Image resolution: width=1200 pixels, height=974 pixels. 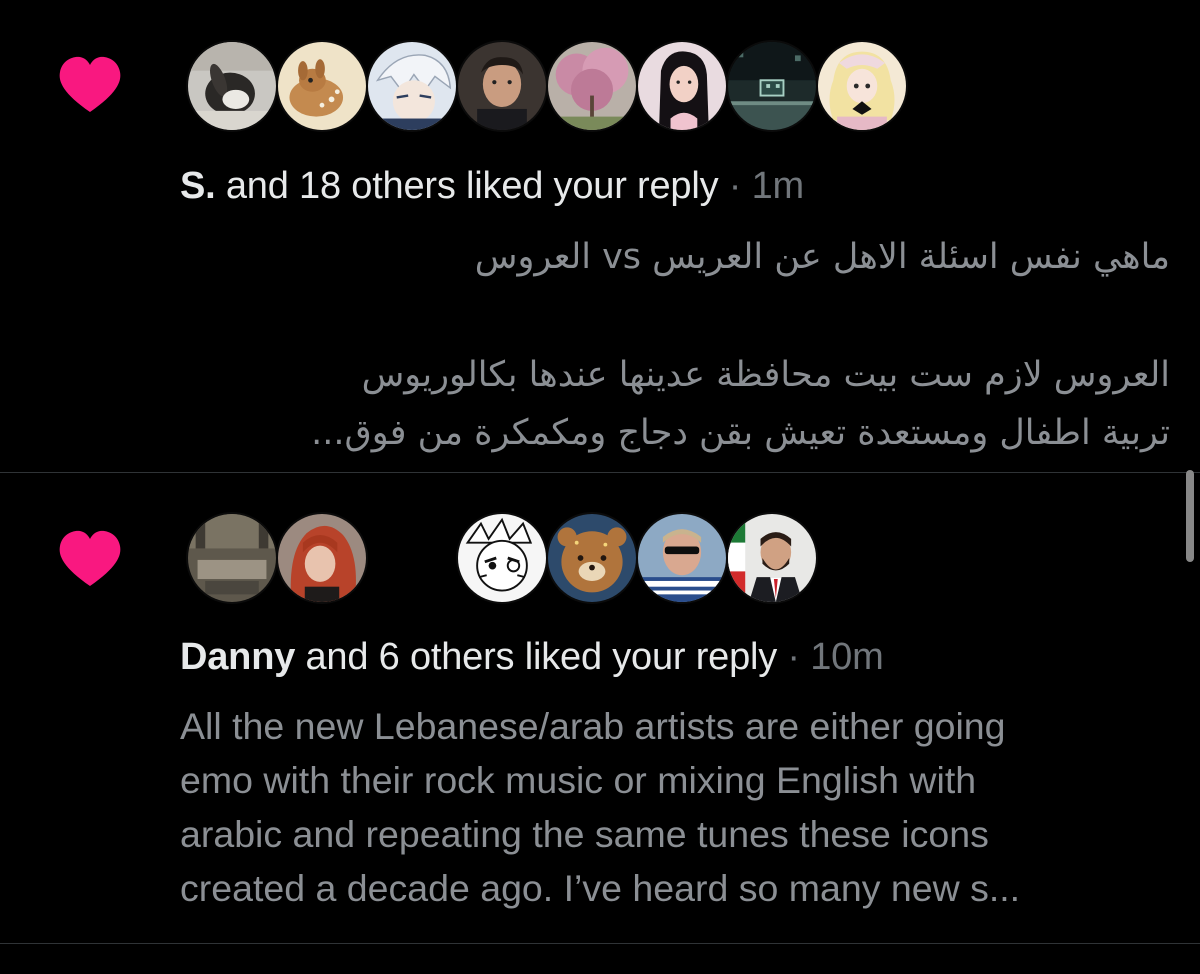 What do you see at coordinates (1190, 516) in the screenshot?
I see `scrollbar` at bounding box center [1190, 516].